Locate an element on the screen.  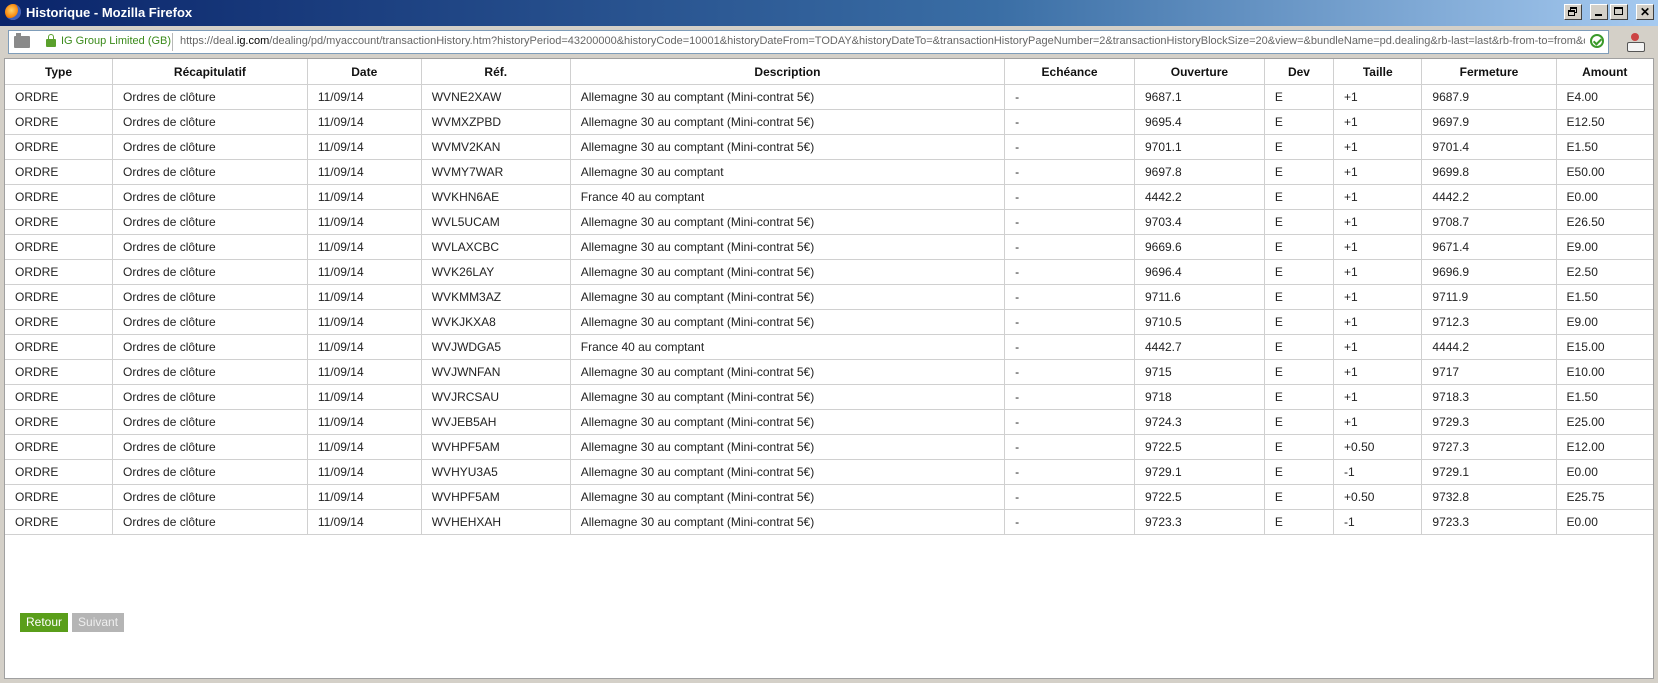
table-cell: 9718.3 is located at coordinates (1489, 397).